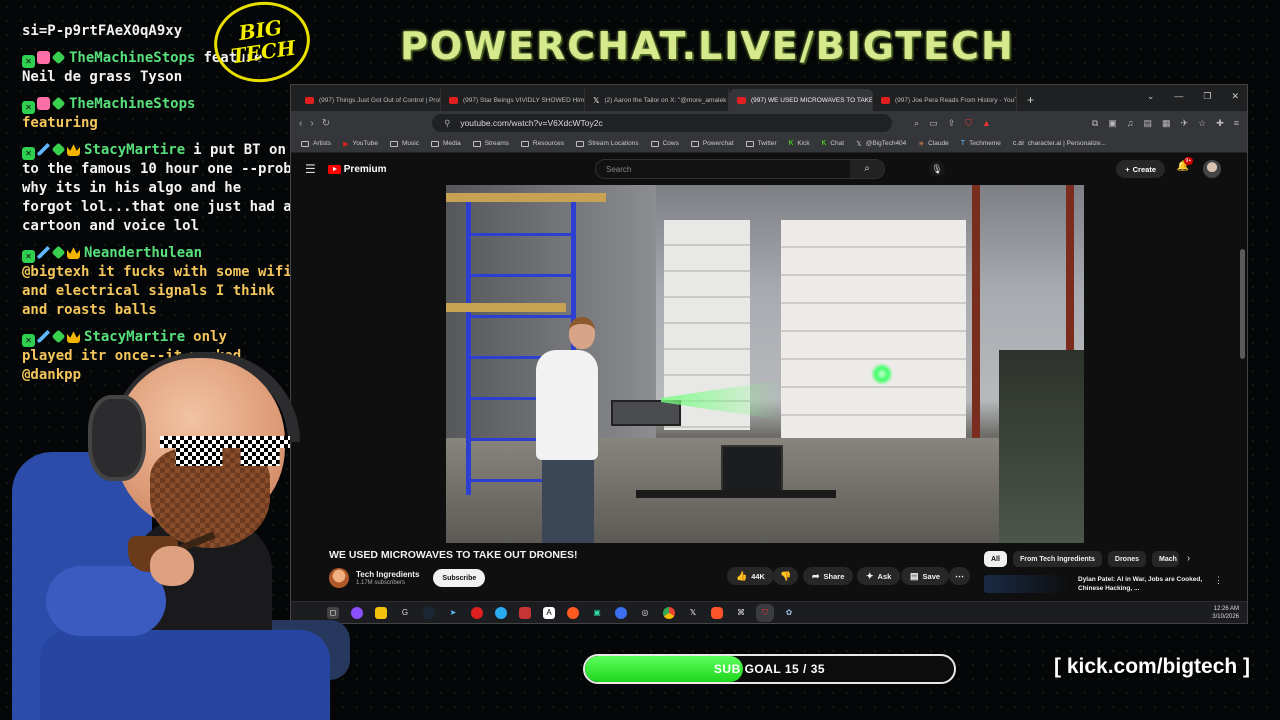 The height and width of the screenshot is (720, 1280). I want to click on bookmark-star-icon: ☆, so click(1202, 123).